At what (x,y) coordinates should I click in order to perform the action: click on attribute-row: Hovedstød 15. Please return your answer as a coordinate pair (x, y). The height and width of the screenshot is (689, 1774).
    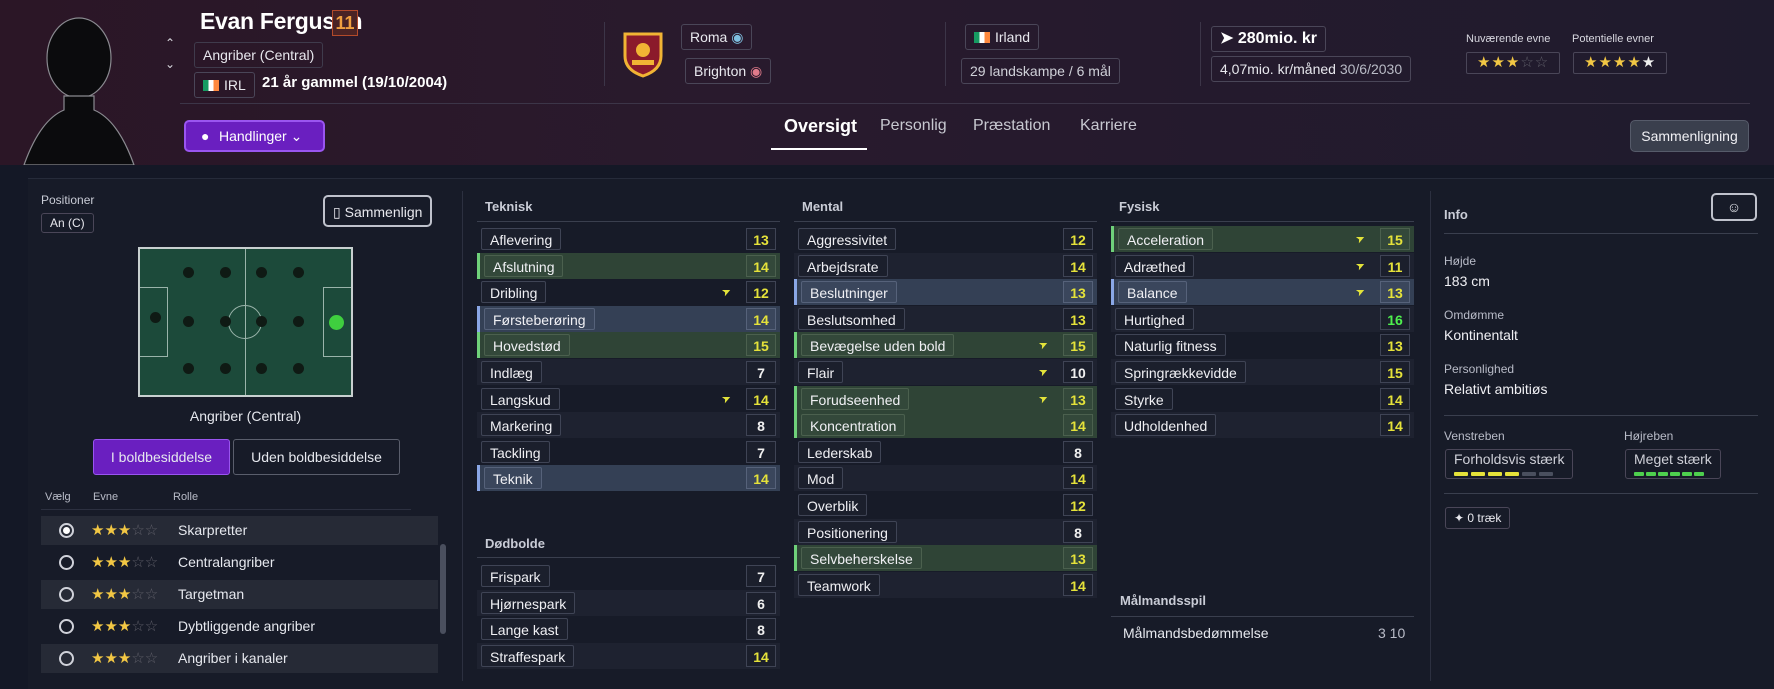
    Looking at the image, I should click on (628, 345).